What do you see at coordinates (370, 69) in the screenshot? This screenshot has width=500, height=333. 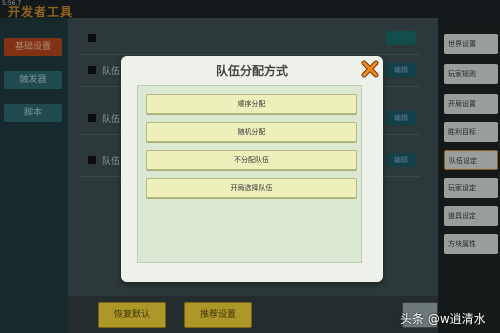 I see `close-icon` at bounding box center [370, 69].